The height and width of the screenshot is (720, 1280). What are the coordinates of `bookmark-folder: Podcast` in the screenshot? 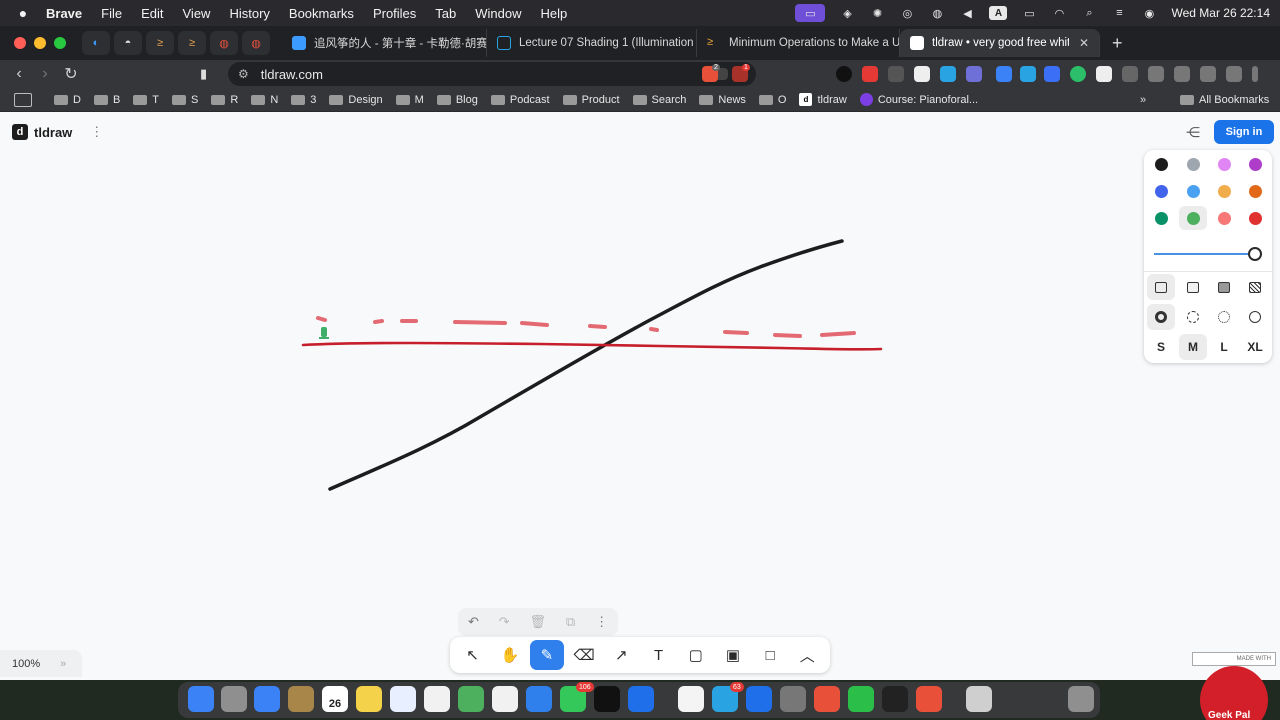 It's located at (520, 100).